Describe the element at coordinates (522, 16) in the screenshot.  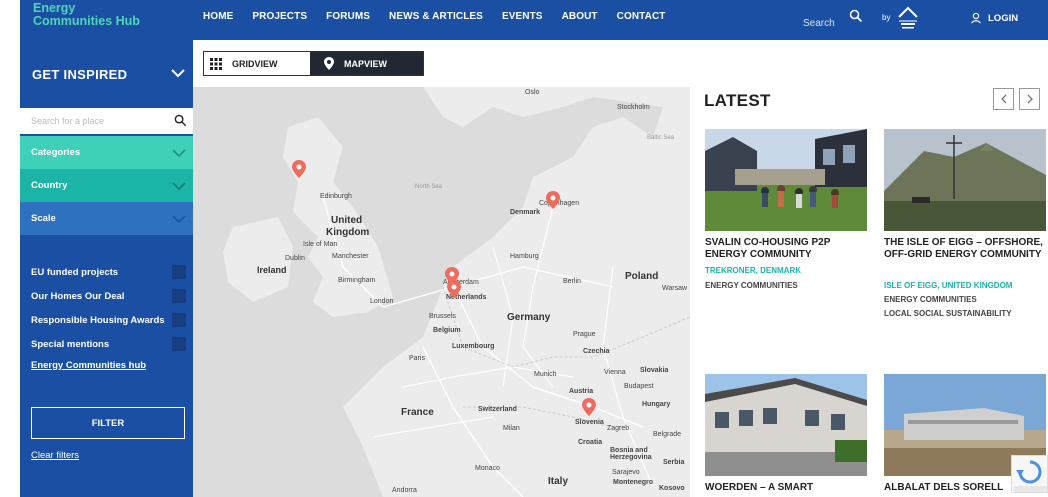
I see `nav-events: EVENTS` at that location.